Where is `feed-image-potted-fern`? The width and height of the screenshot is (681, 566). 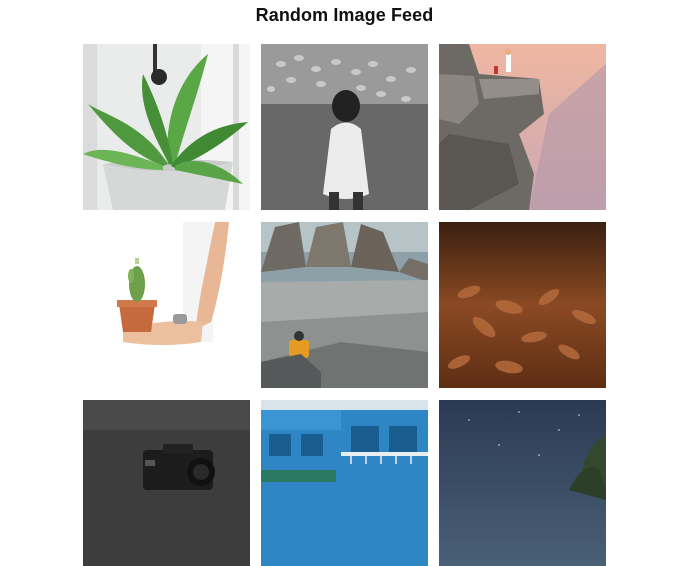
feed-image-potted-fern is located at coordinates (166, 127).